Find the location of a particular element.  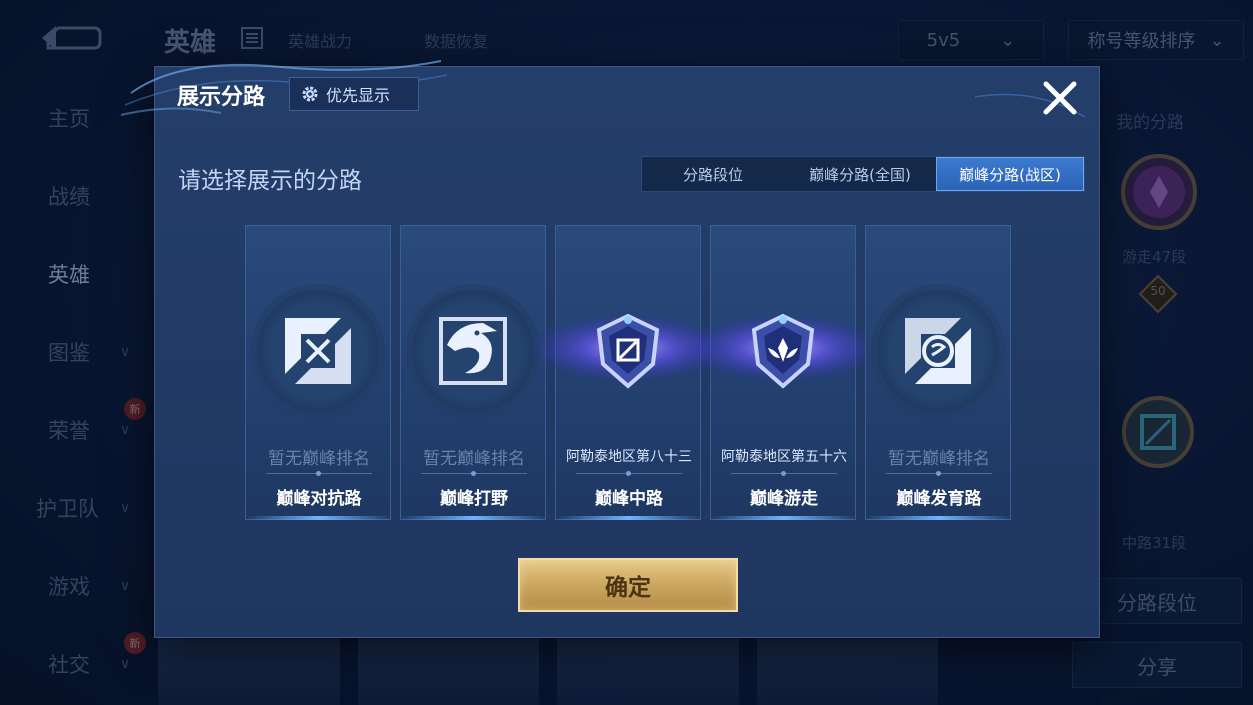

mid-lane-badge-icon is located at coordinates (628, 351).